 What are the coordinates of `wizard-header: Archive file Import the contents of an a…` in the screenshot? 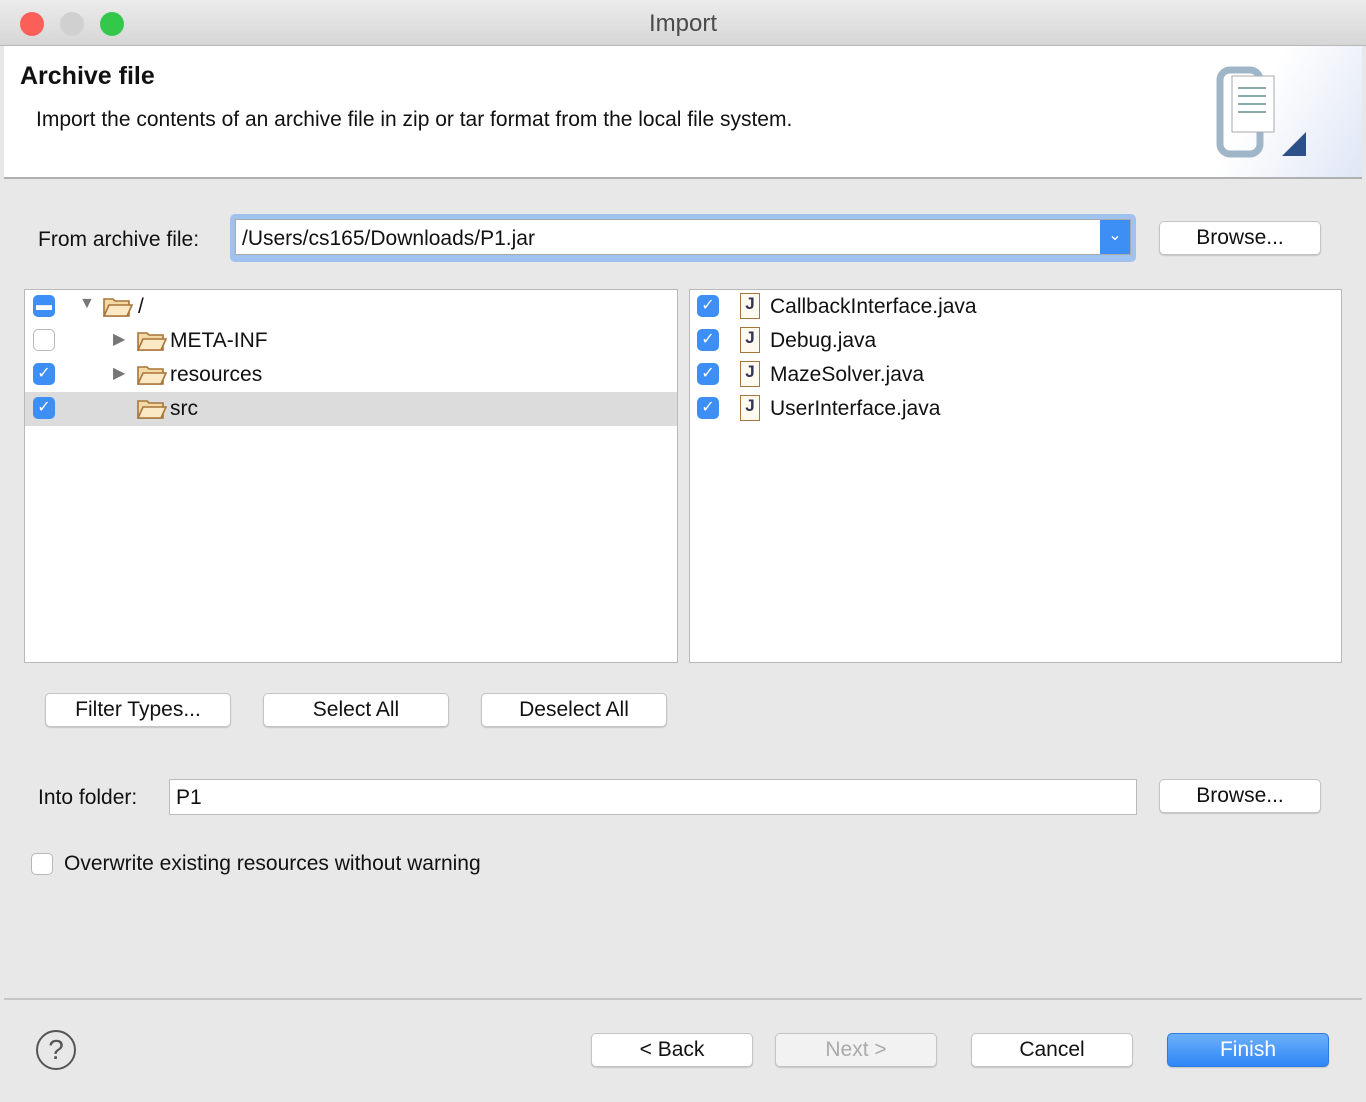 It's located at (683, 112).